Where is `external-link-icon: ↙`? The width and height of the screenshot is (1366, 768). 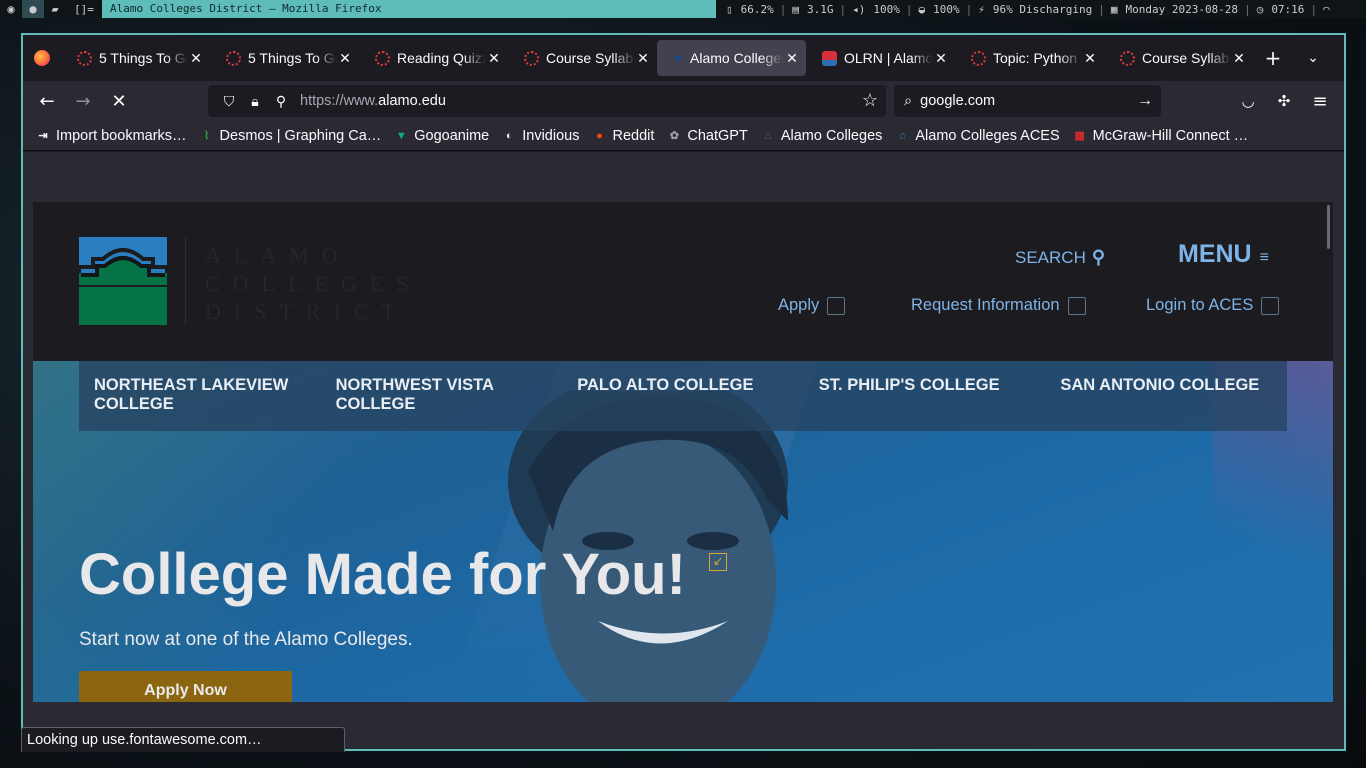
external-link-icon: ↙ is located at coordinates (718, 562).